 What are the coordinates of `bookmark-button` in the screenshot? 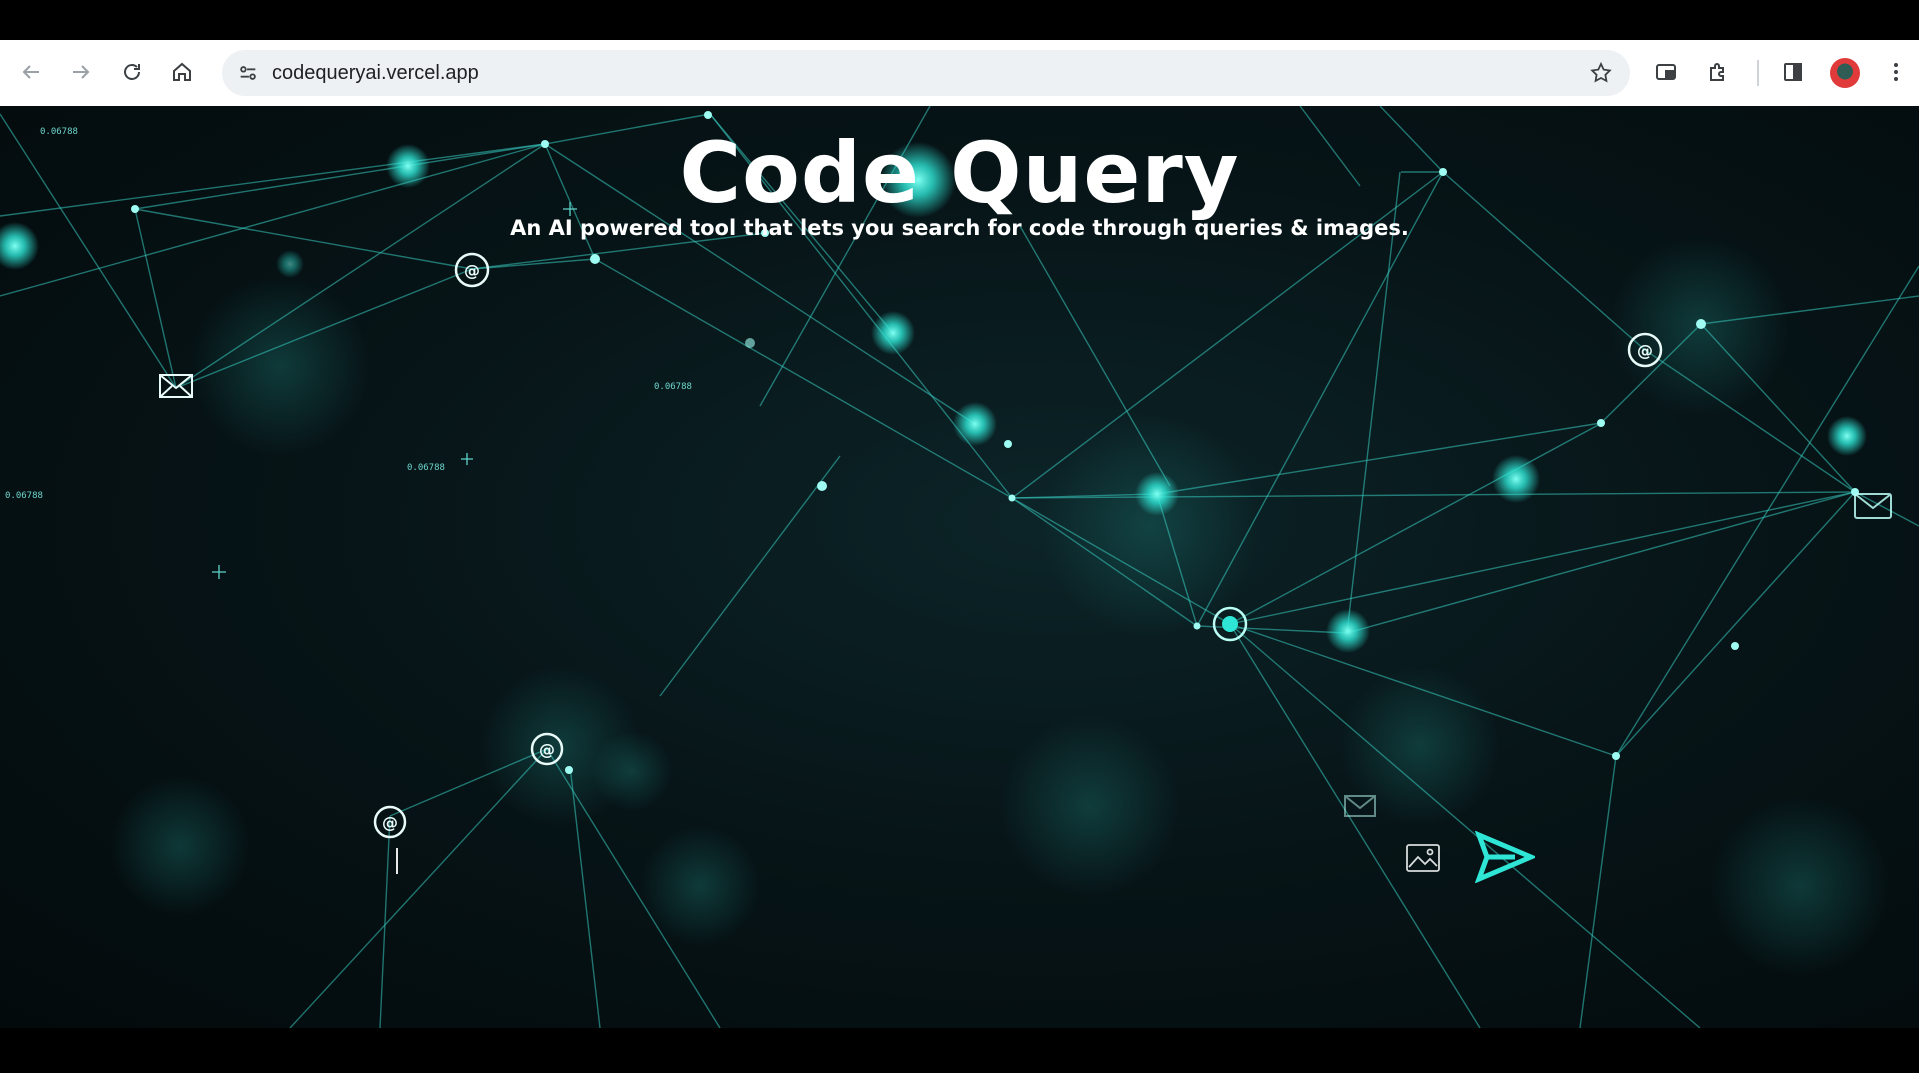 It's located at (1601, 73).